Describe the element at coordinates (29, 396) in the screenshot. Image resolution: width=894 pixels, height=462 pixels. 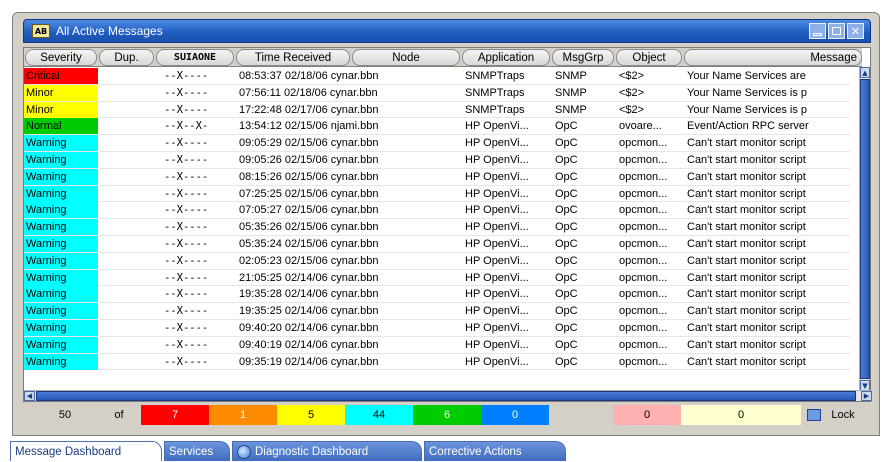
I see `scroll-left-icon: ◀` at that location.